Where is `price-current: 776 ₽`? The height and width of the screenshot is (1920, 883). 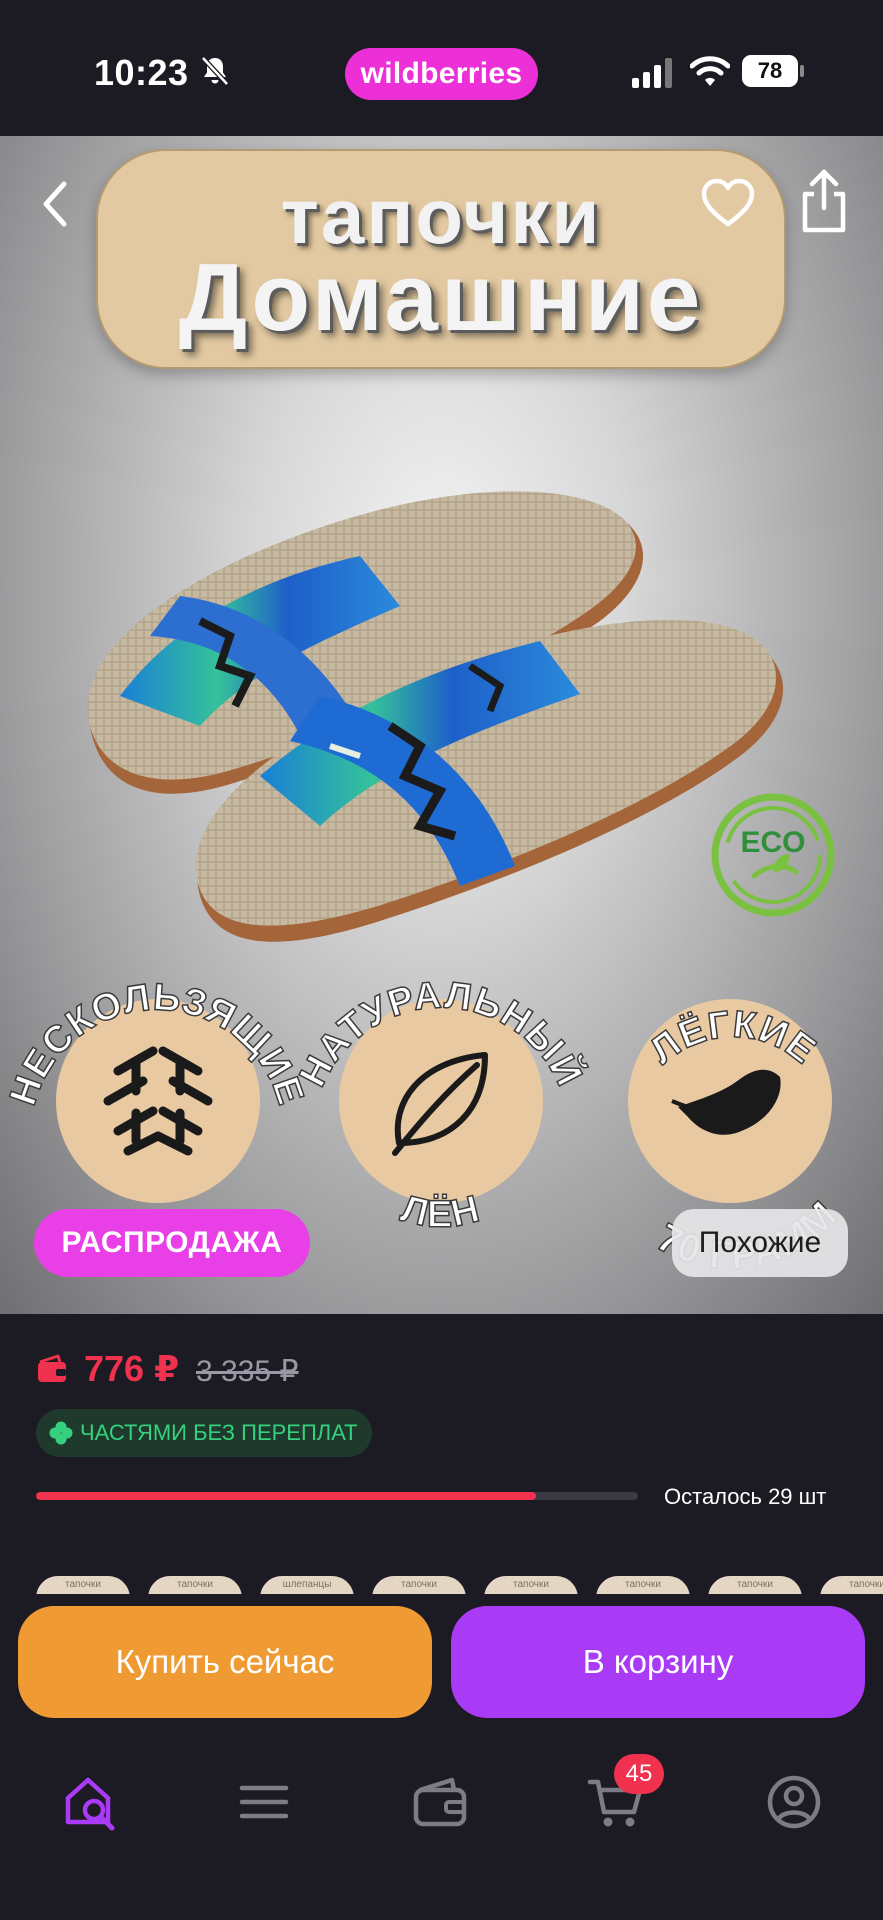 price-current: 776 ₽ is located at coordinates (132, 1368).